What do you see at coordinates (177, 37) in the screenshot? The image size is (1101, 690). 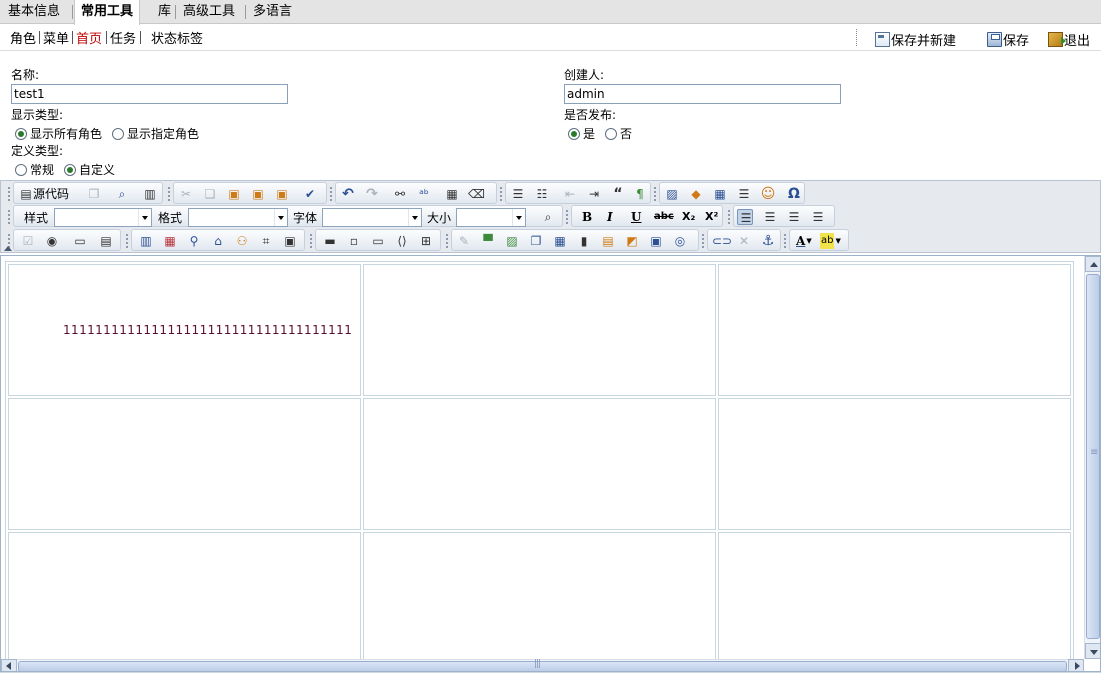 I see `subnav-status-tags: 状态标签` at bounding box center [177, 37].